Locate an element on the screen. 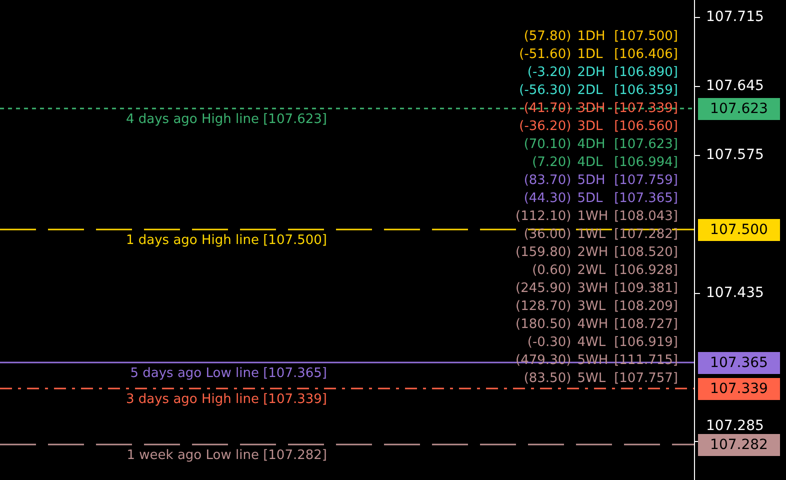  level-price: [107.282] is located at coordinates (646, 235).